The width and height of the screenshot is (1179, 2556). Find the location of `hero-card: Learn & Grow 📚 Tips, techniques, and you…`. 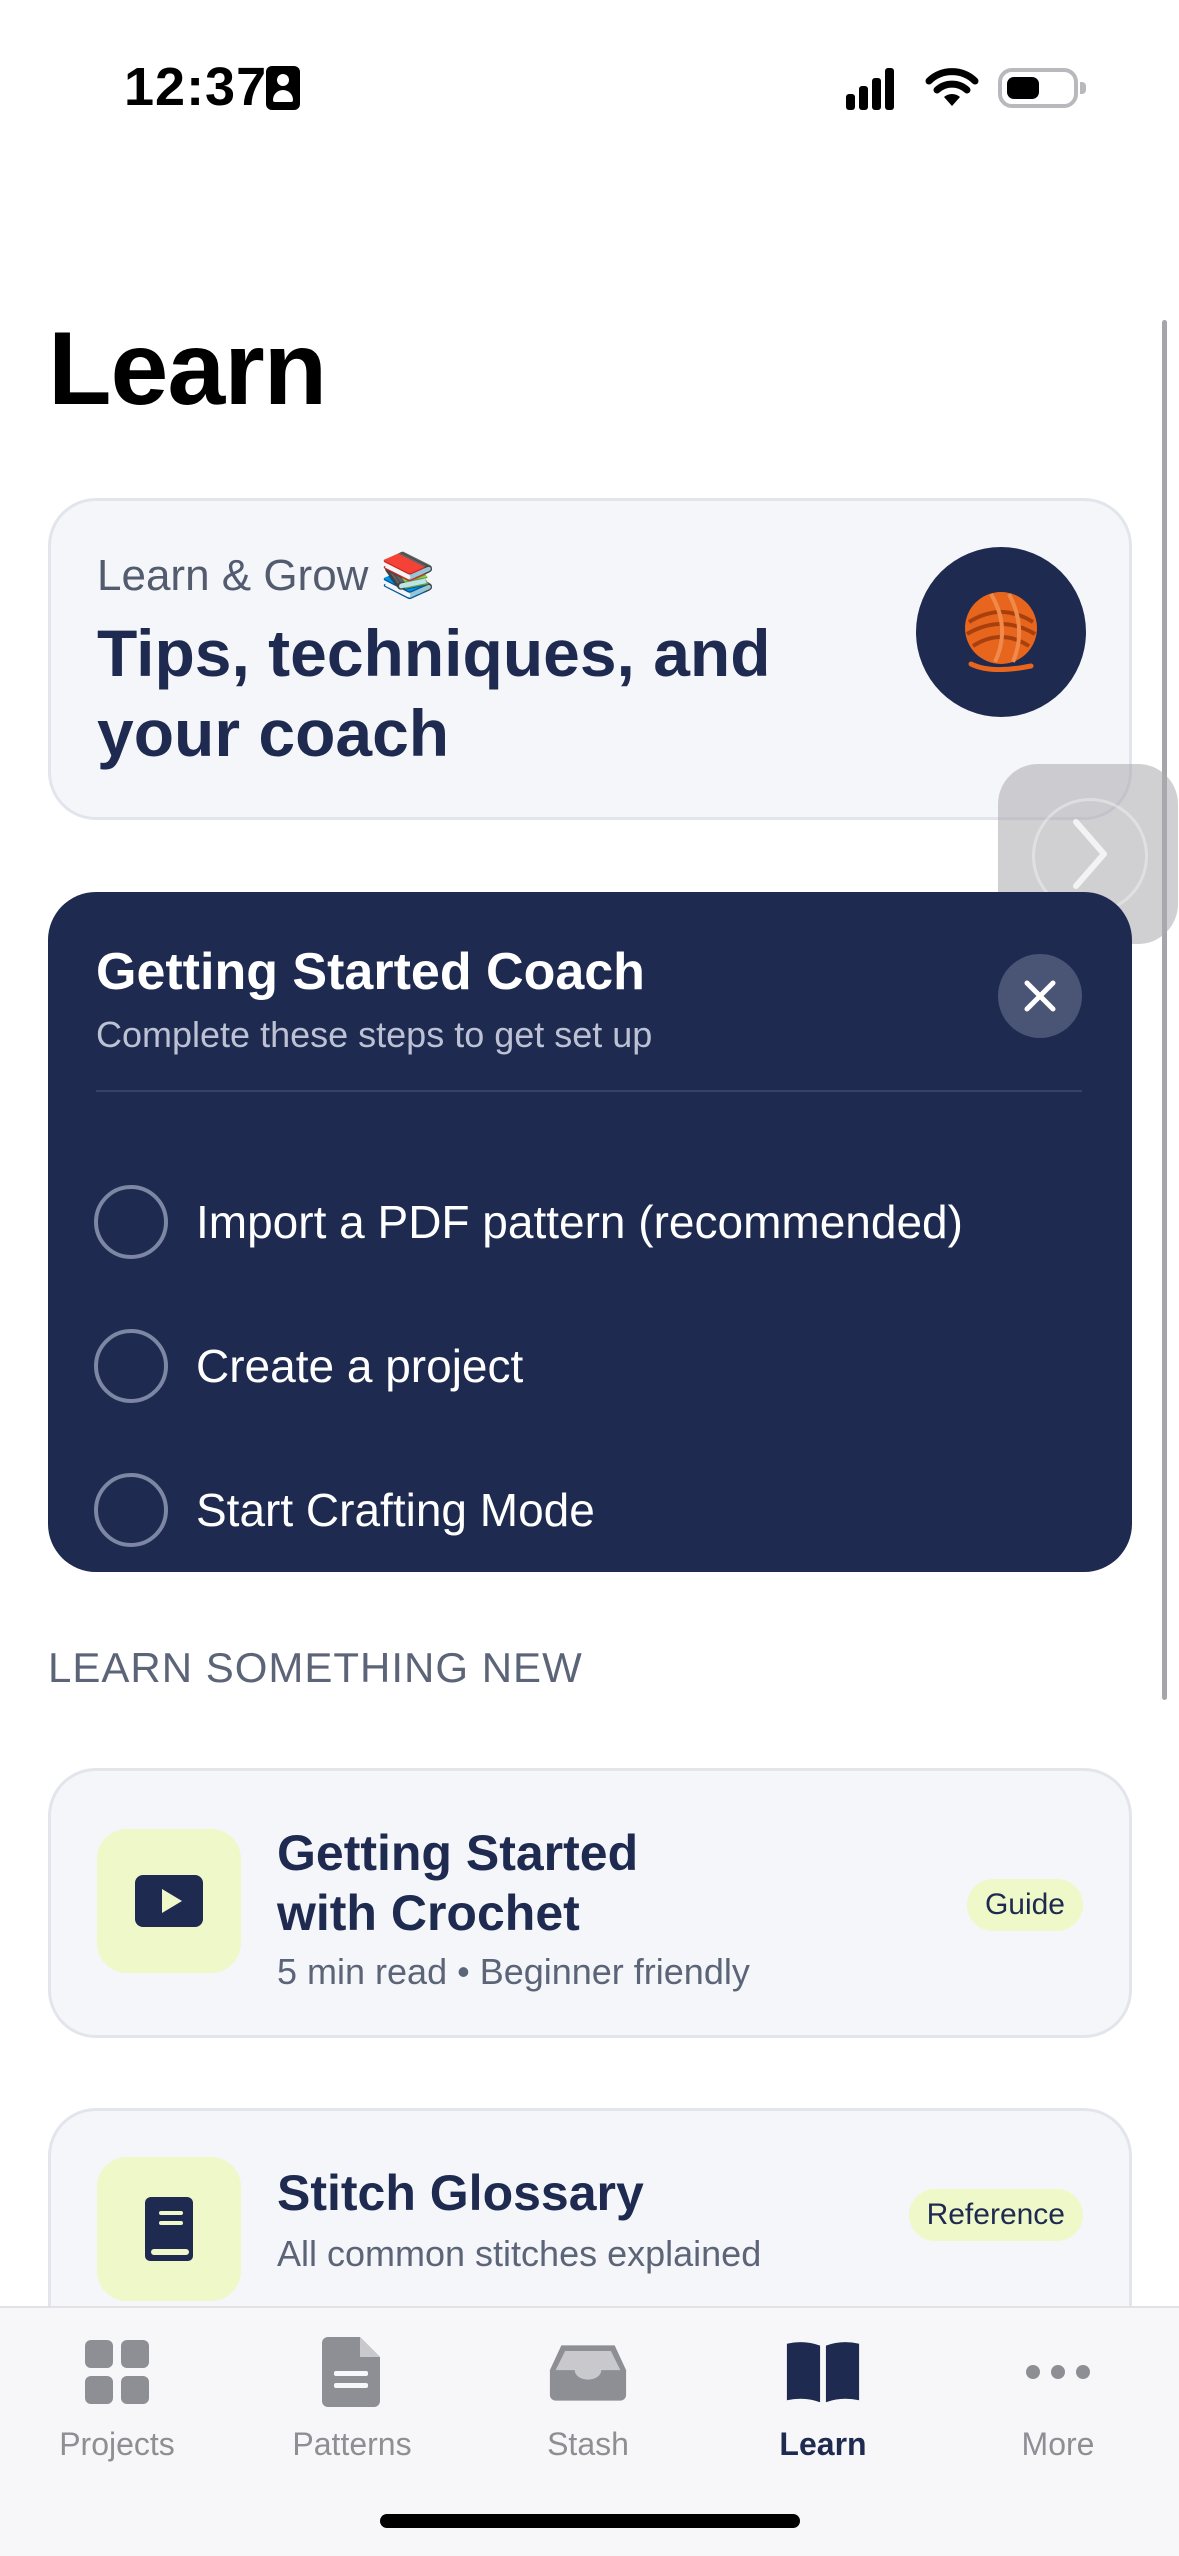

hero-card: Learn & Grow 📚 Tips, techniques, and you… is located at coordinates (590, 659).